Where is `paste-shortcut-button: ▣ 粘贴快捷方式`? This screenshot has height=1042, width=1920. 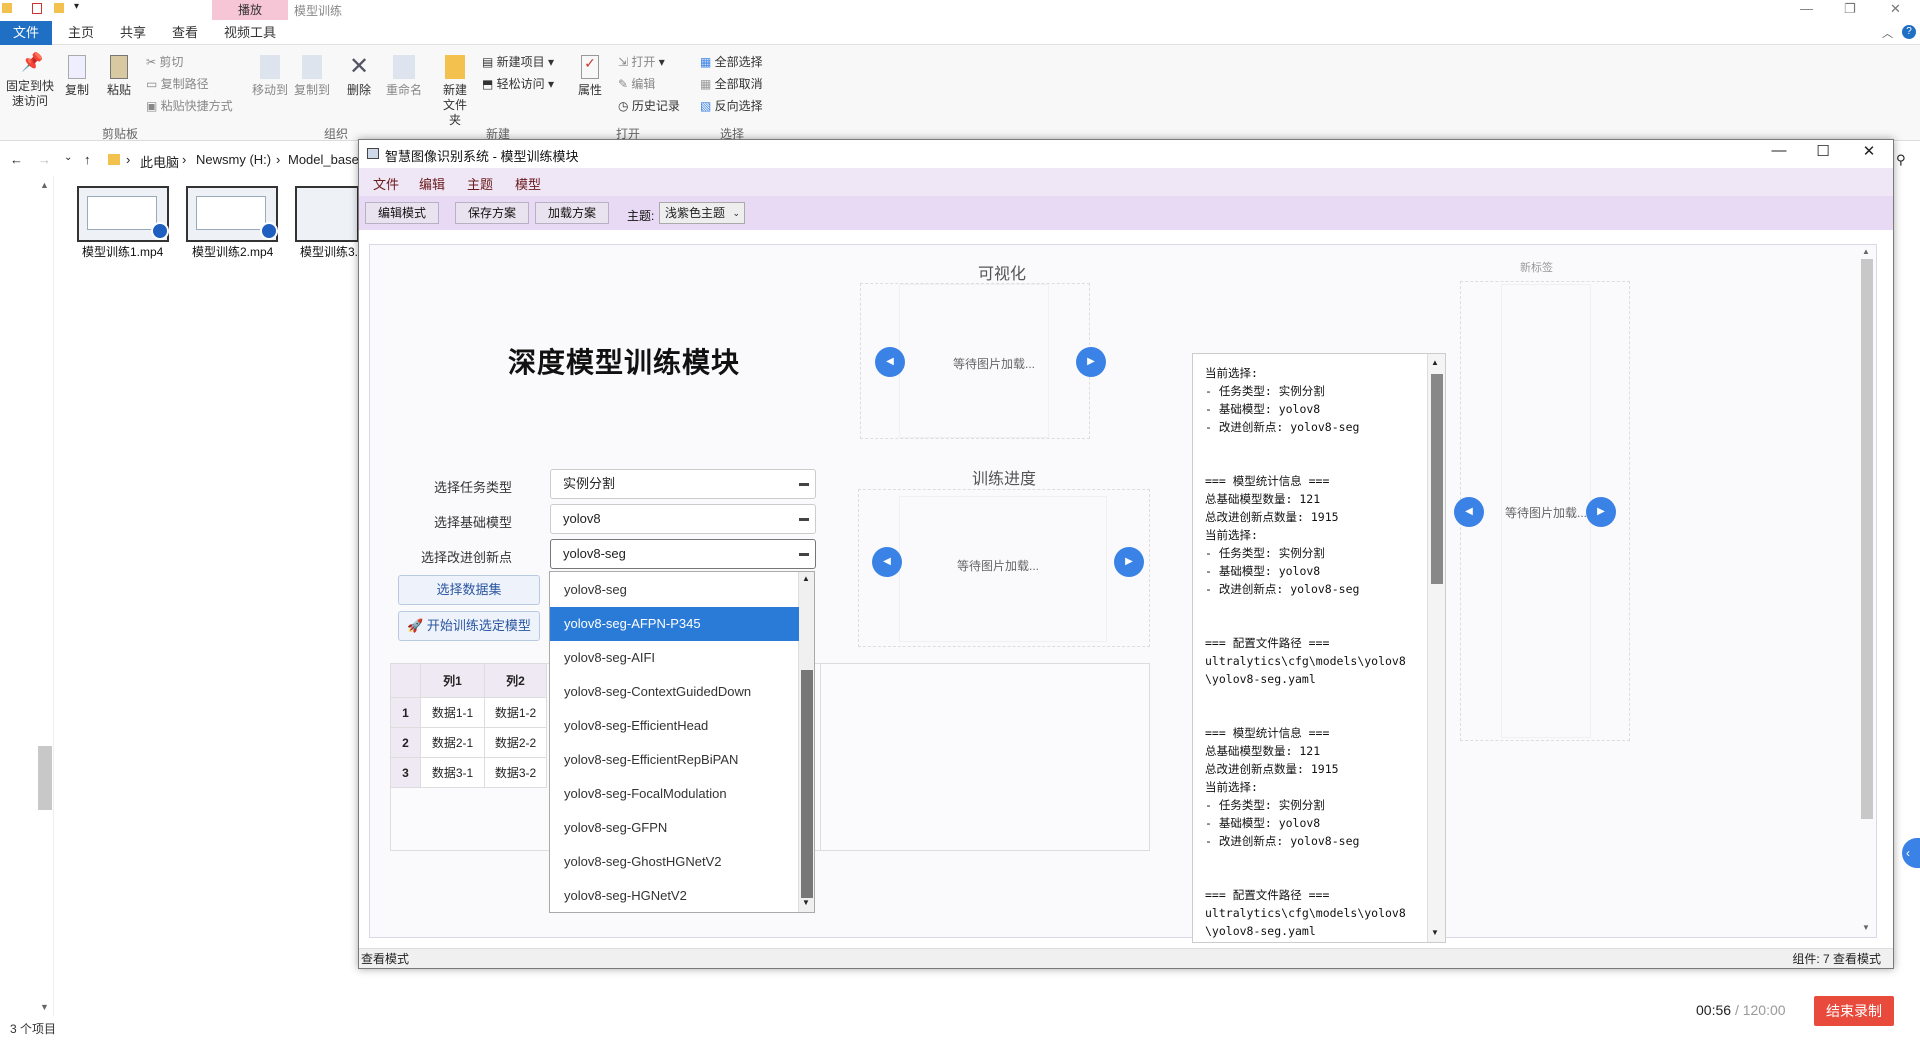
paste-shortcut-button: ▣ 粘贴快捷方式 is located at coordinates (189, 105).